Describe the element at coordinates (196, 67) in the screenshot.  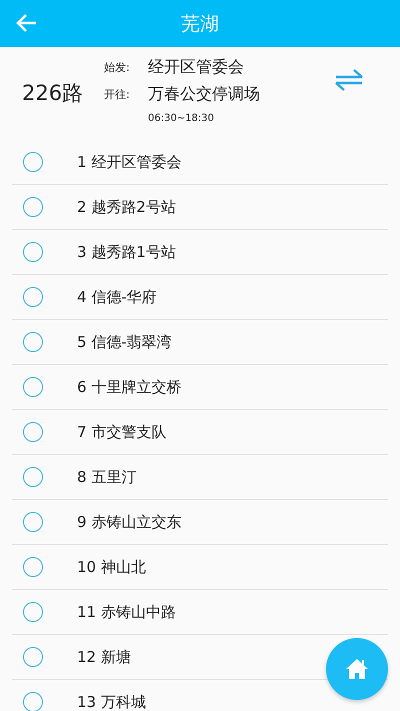
I see `origin-stop: 经开区管委会` at that location.